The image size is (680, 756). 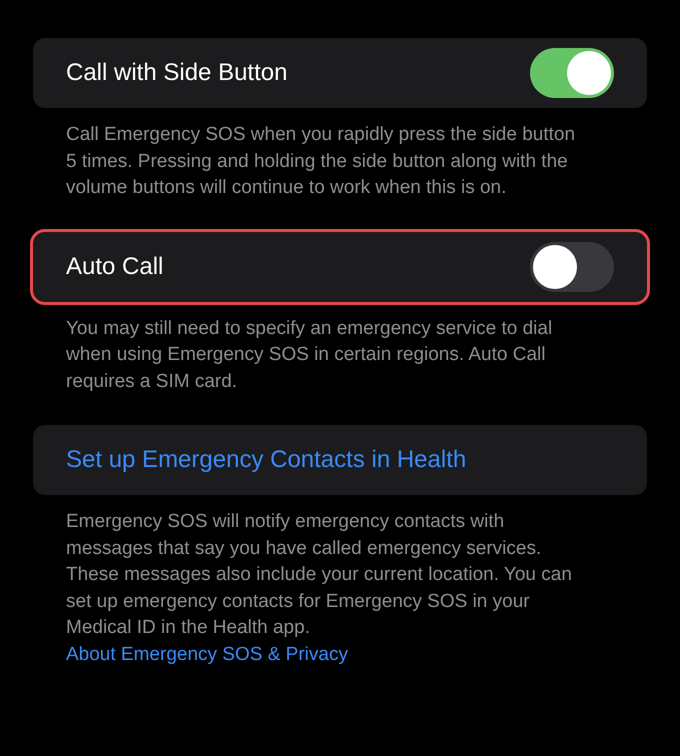 What do you see at coordinates (309, 355) in the screenshot?
I see `footer-text: You may still need to specify an emergency service to dial when using Emergency SOS in certain regions. Auto Call requires a SIM card.` at bounding box center [309, 355].